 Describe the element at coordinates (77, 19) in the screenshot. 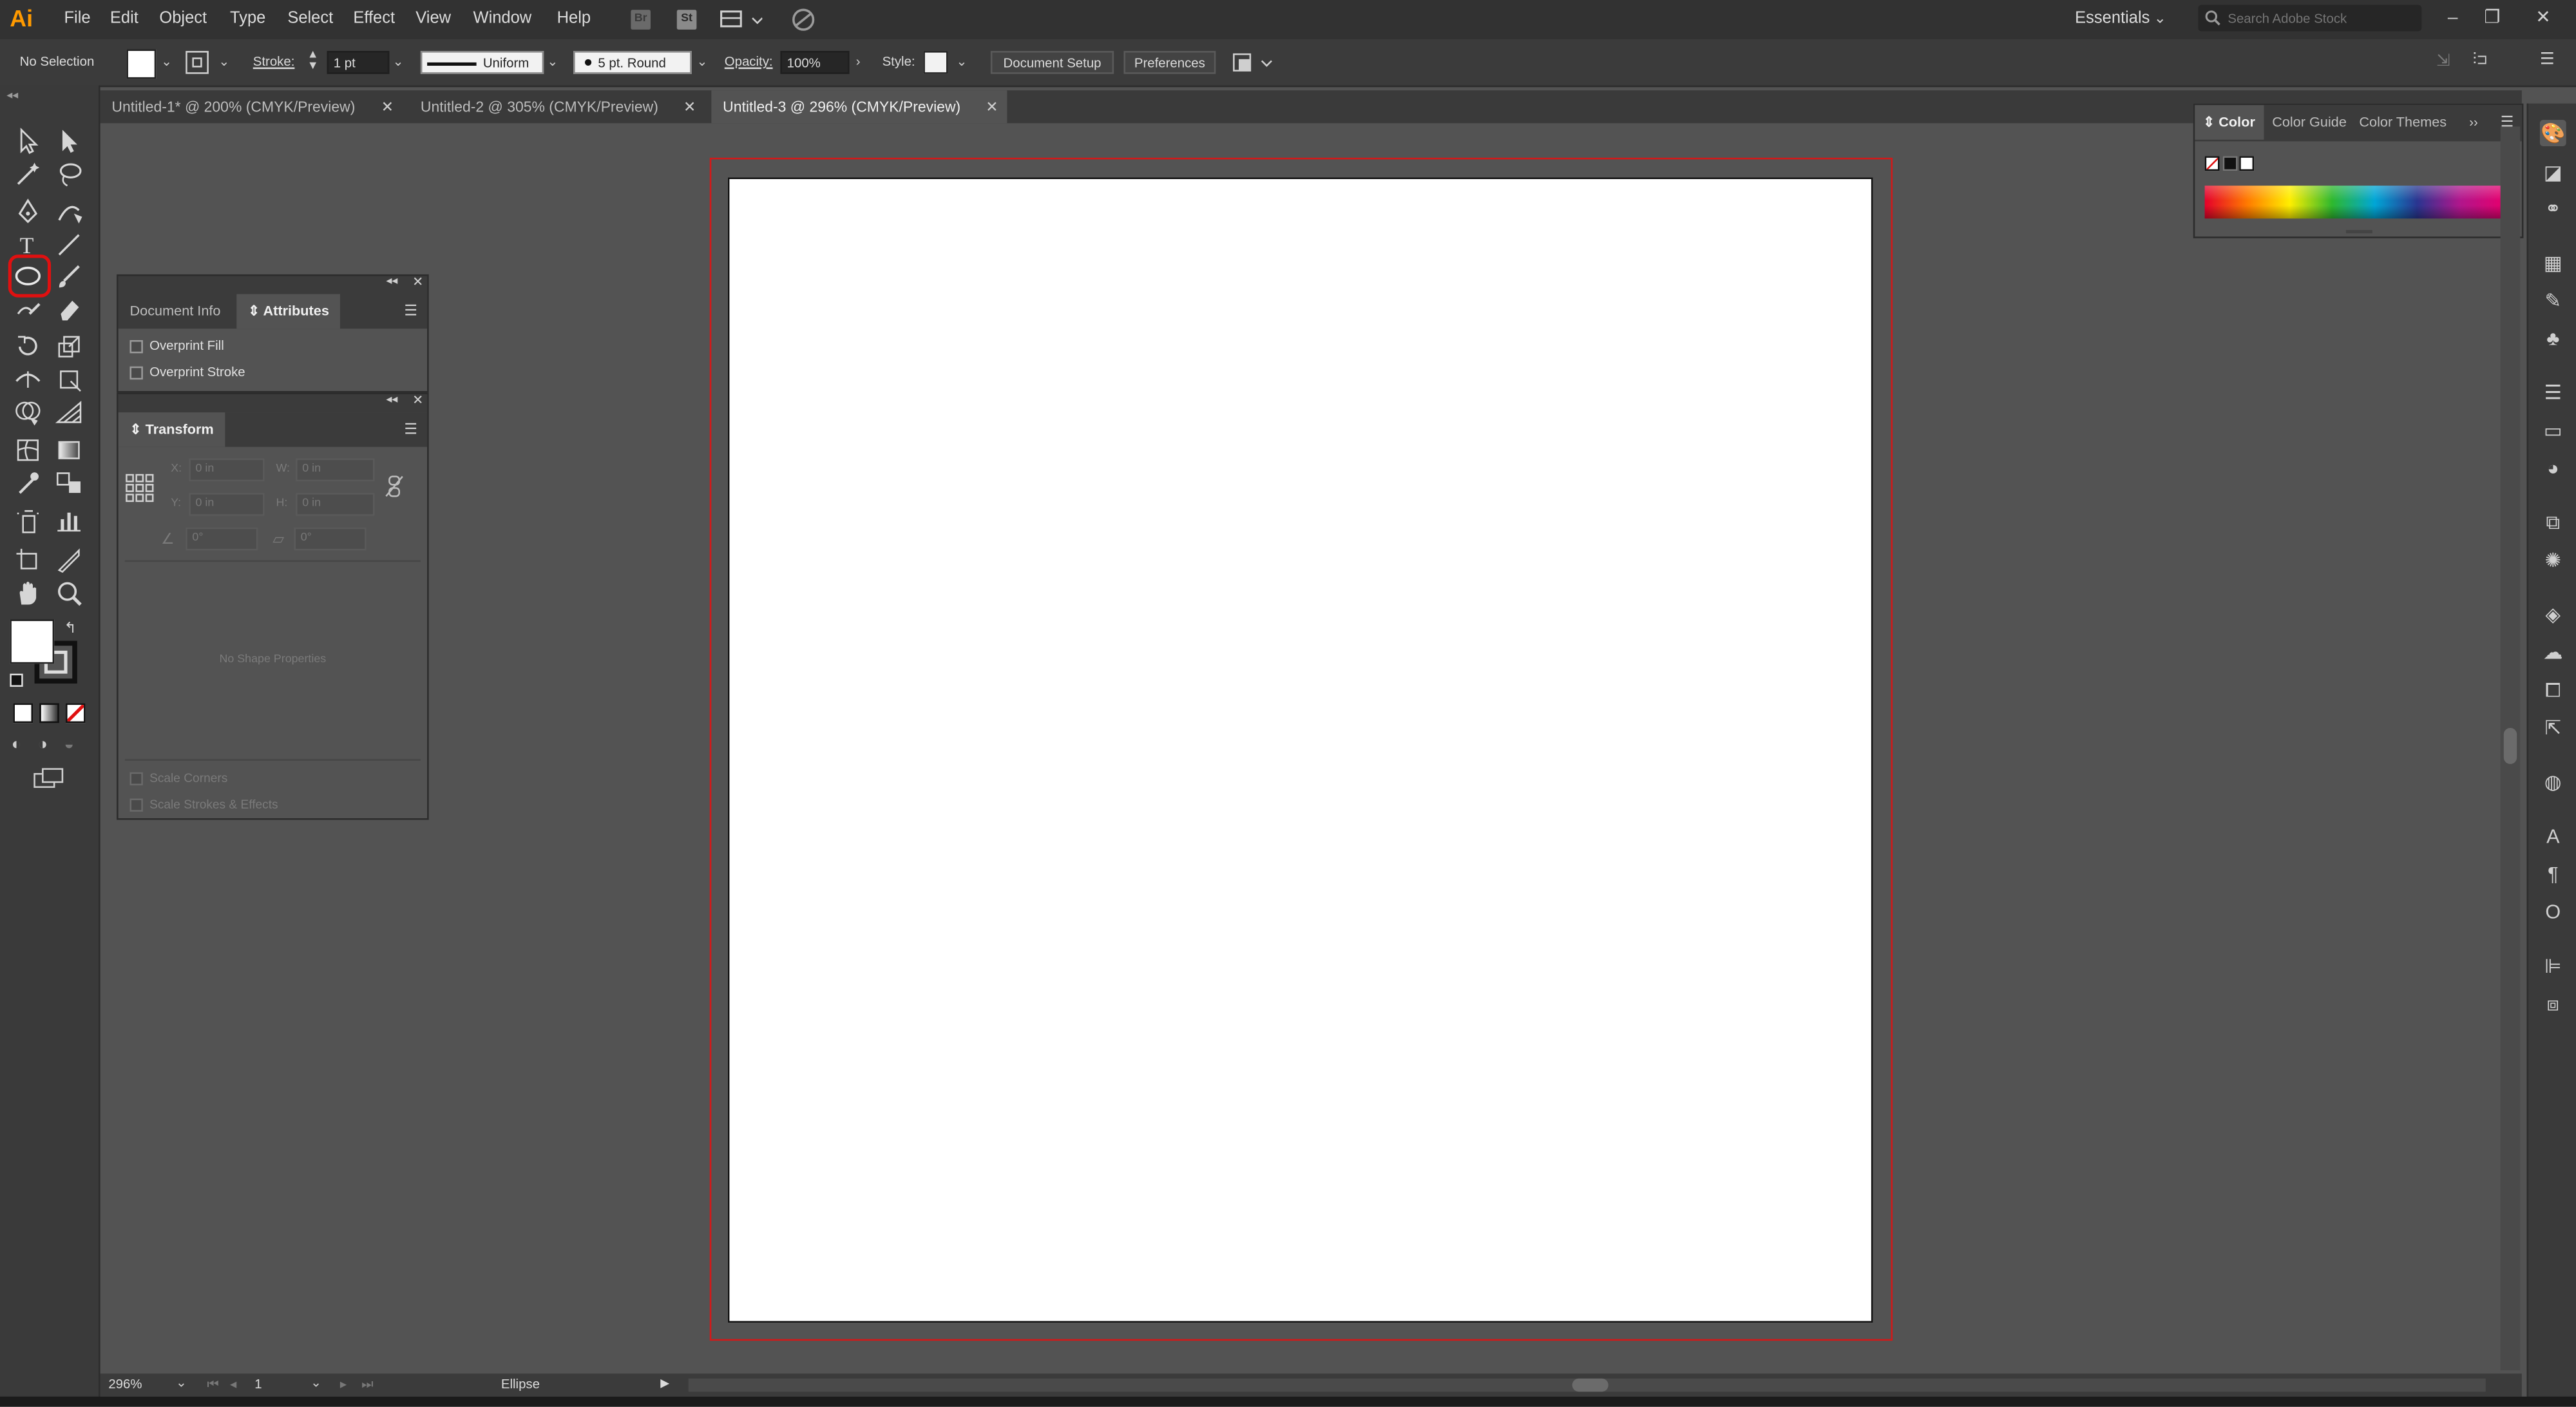

I see `menu-file: File` at that location.